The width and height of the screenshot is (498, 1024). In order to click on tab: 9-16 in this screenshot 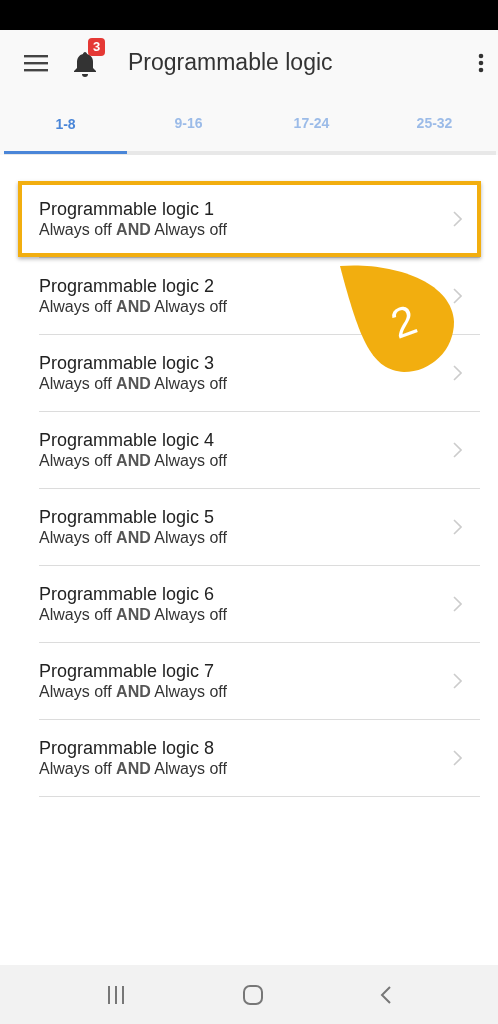, I will do `click(188, 123)`.